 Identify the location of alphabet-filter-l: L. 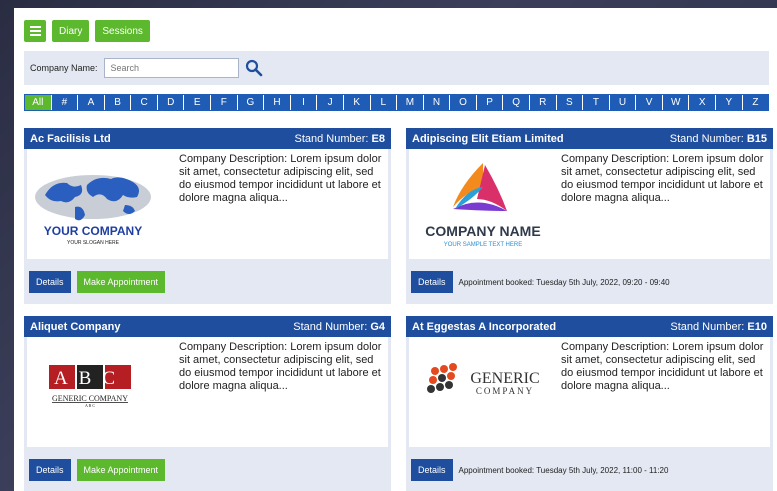
(384, 102).